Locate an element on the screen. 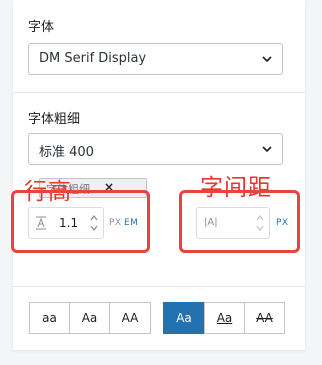 The width and height of the screenshot is (322, 365). strikethrough-label: AA is located at coordinates (264, 318).